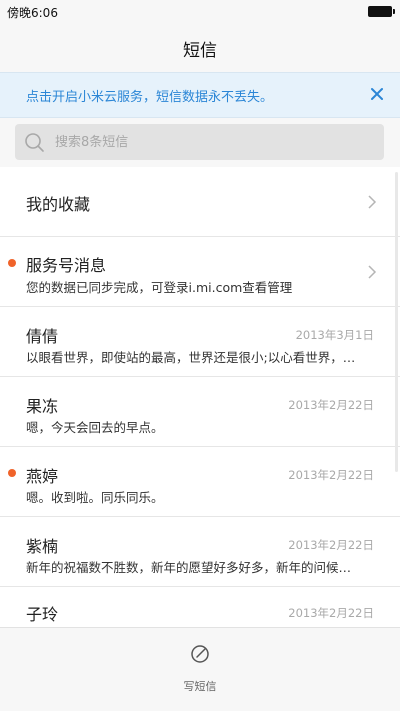 The height and width of the screenshot is (711, 400). I want to click on compose-button: 写短信, so click(200, 672).